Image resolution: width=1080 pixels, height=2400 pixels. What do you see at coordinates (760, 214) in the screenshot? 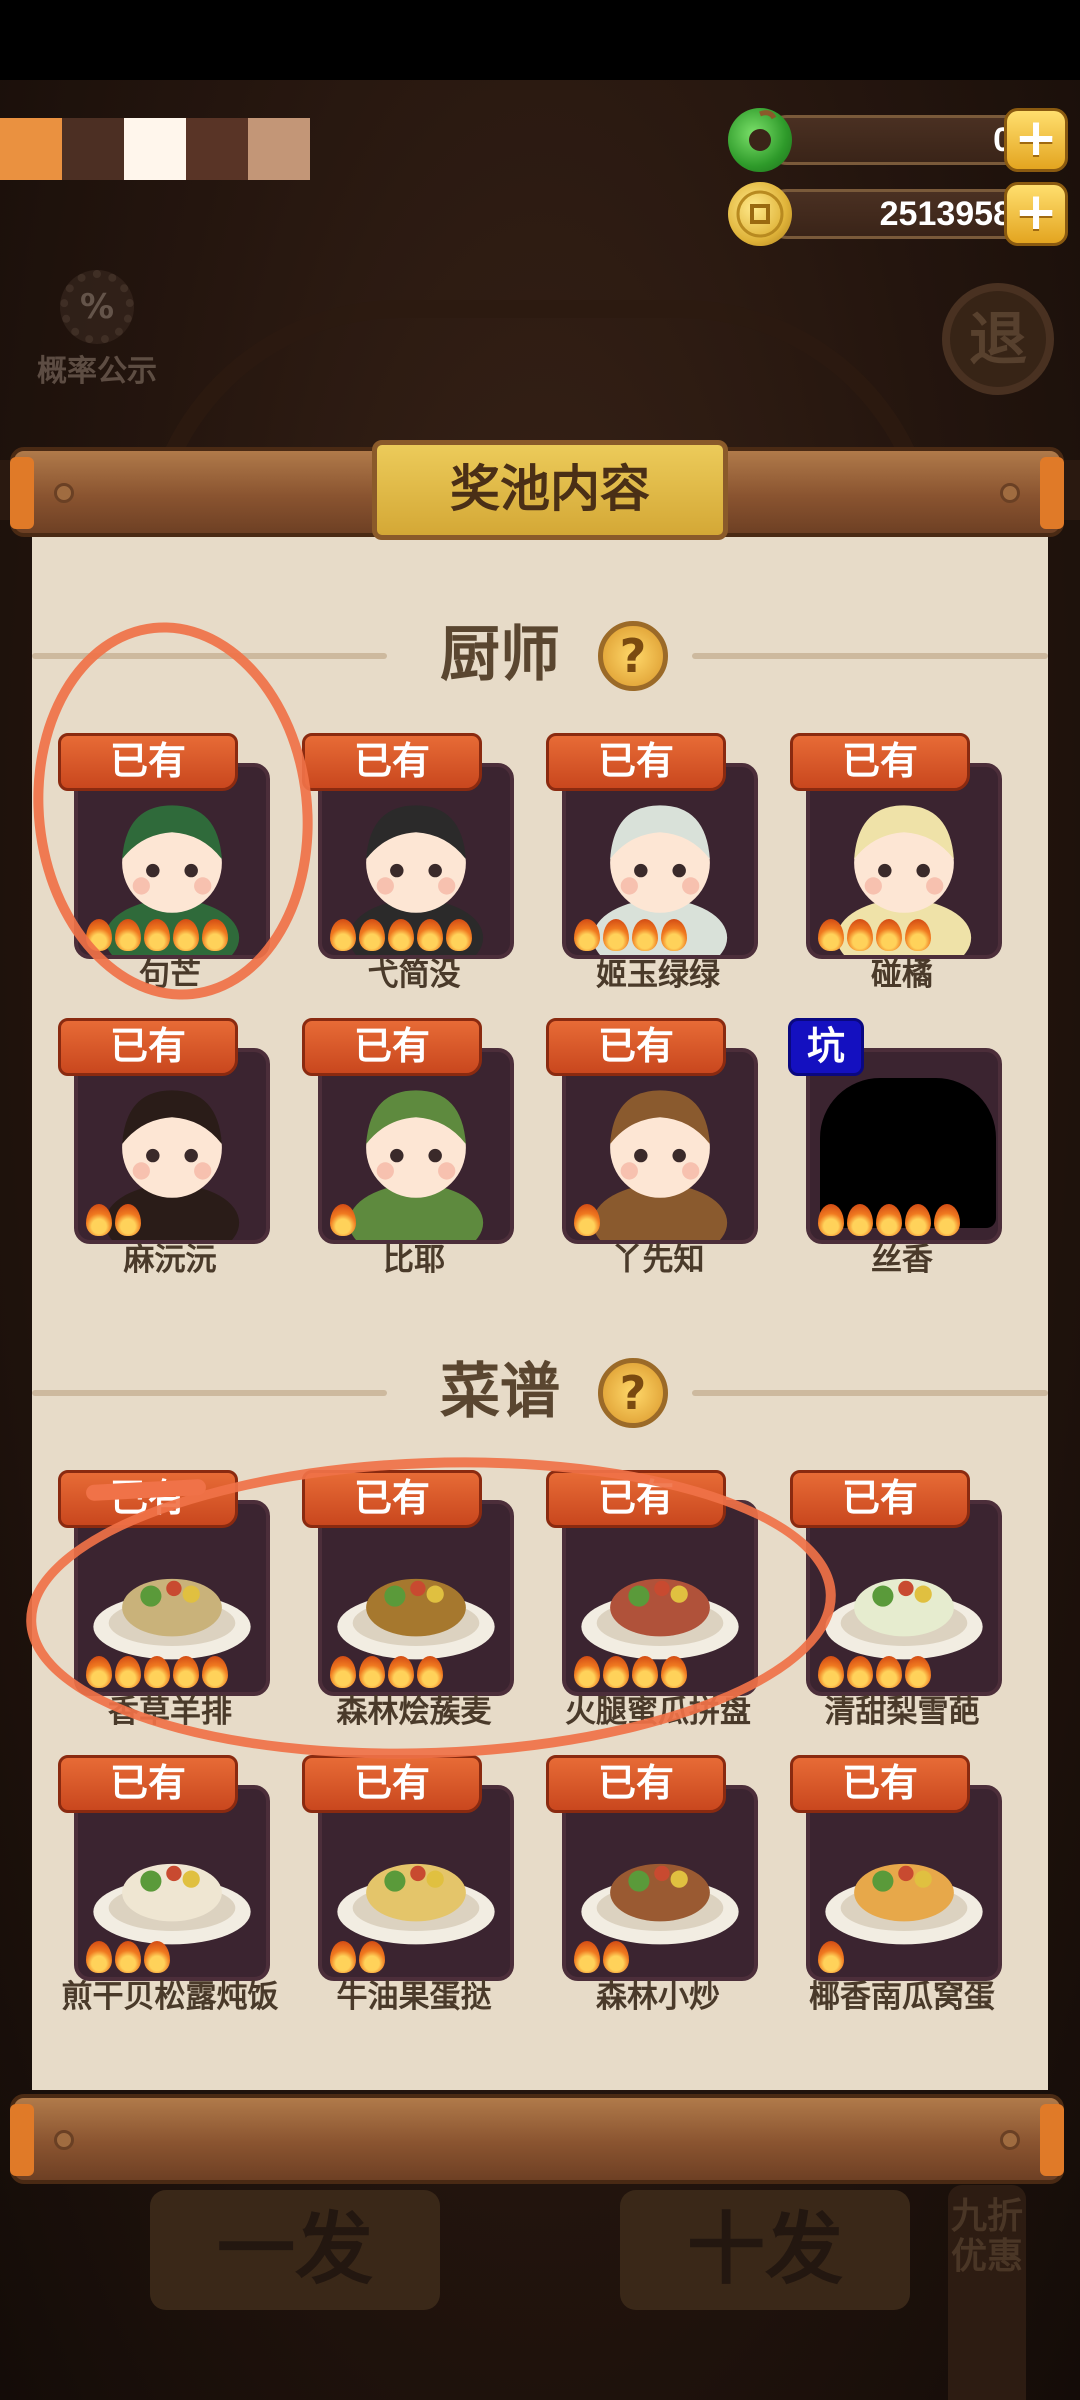
I see `coin-icon` at bounding box center [760, 214].